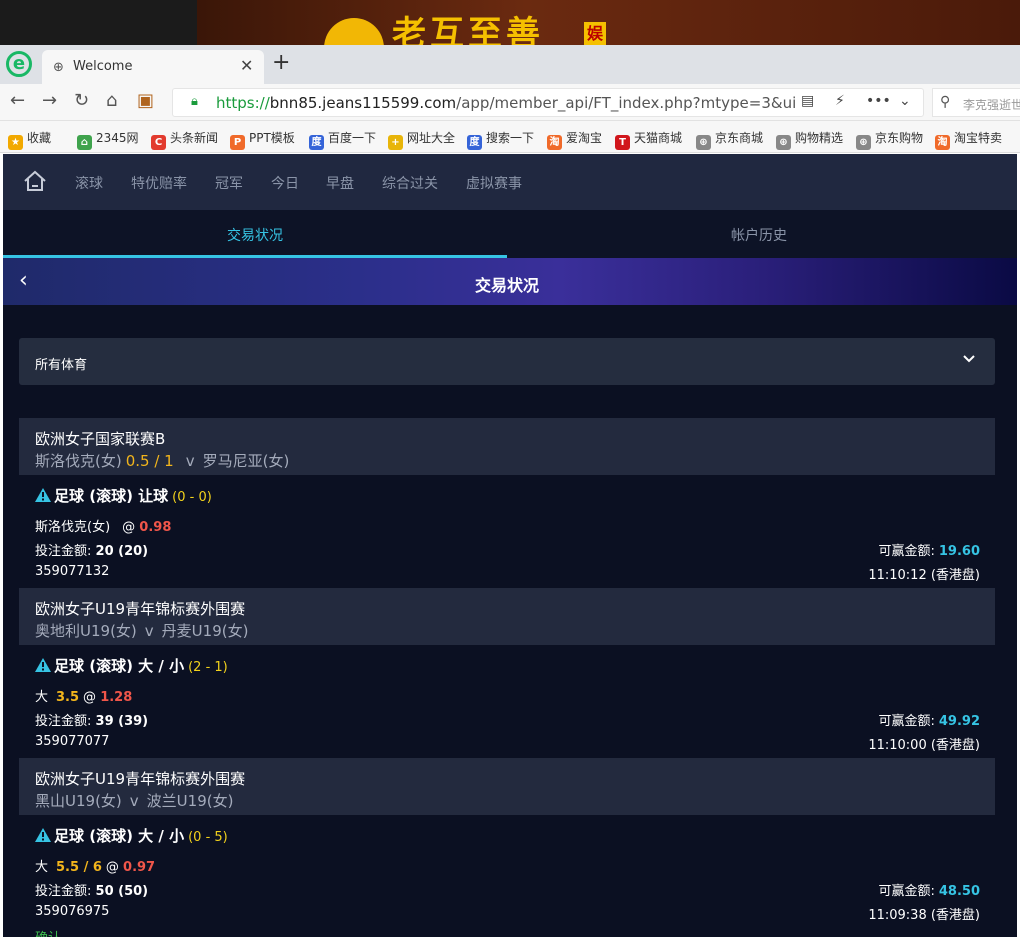 The height and width of the screenshot is (937, 1020). Describe the element at coordinates (153, 67) in the screenshot. I see `browser-tab-welcome: ⊕ Welcome ✕` at that location.